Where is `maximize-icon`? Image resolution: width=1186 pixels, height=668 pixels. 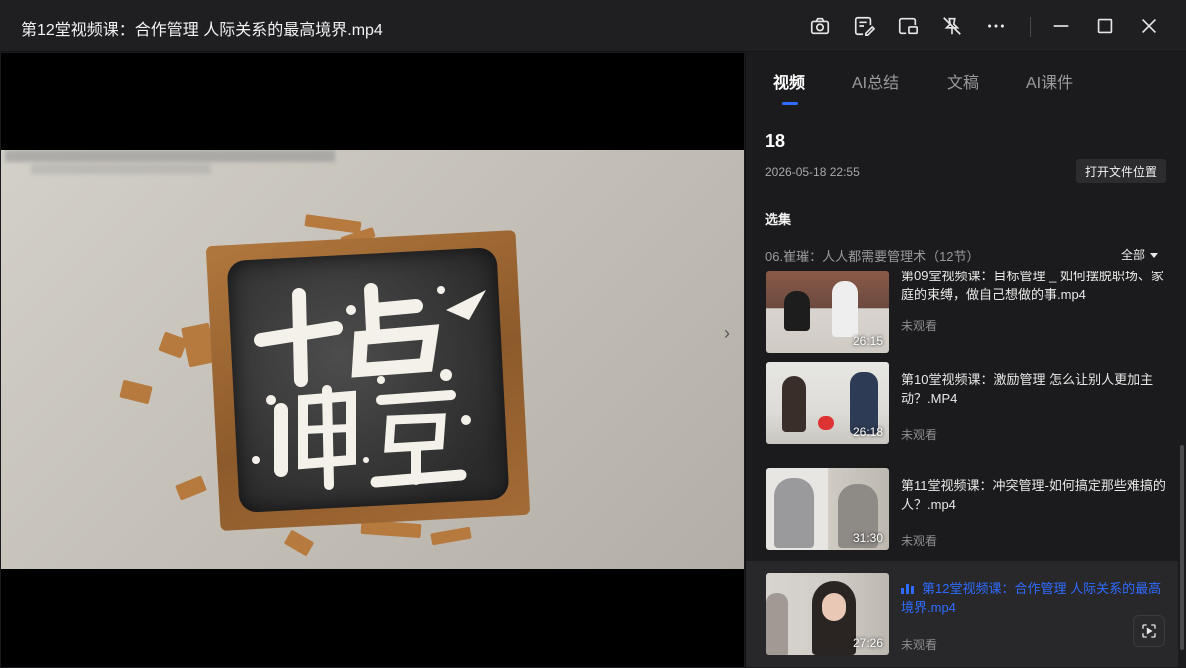
maximize-icon is located at coordinates (1105, 26).